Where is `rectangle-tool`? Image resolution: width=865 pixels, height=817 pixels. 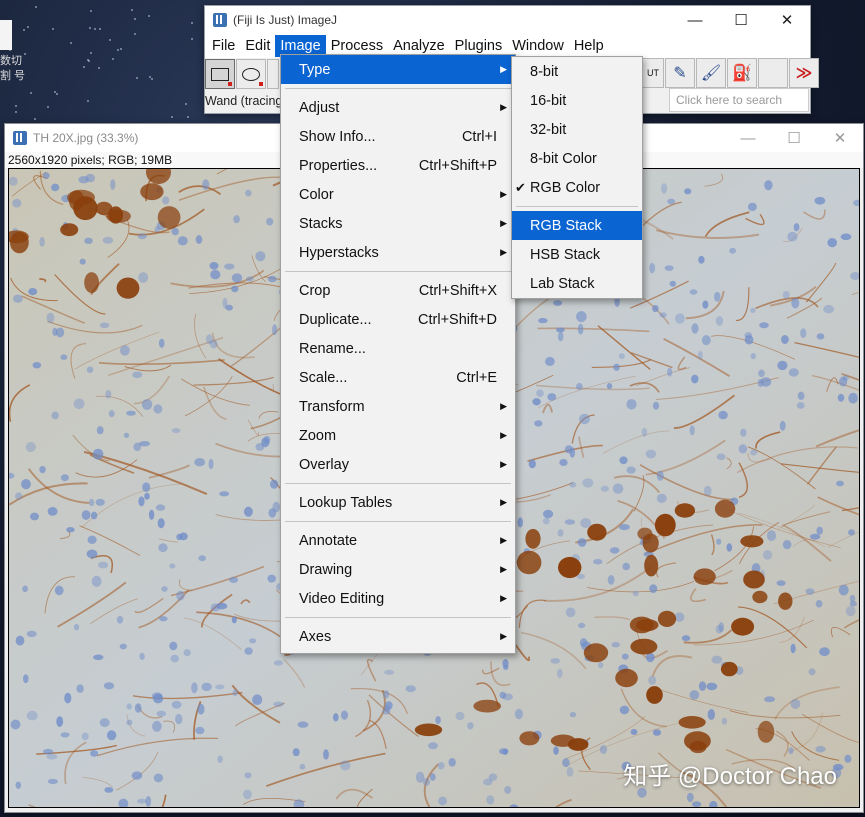 rectangle-tool is located at coordinates (220, 74).